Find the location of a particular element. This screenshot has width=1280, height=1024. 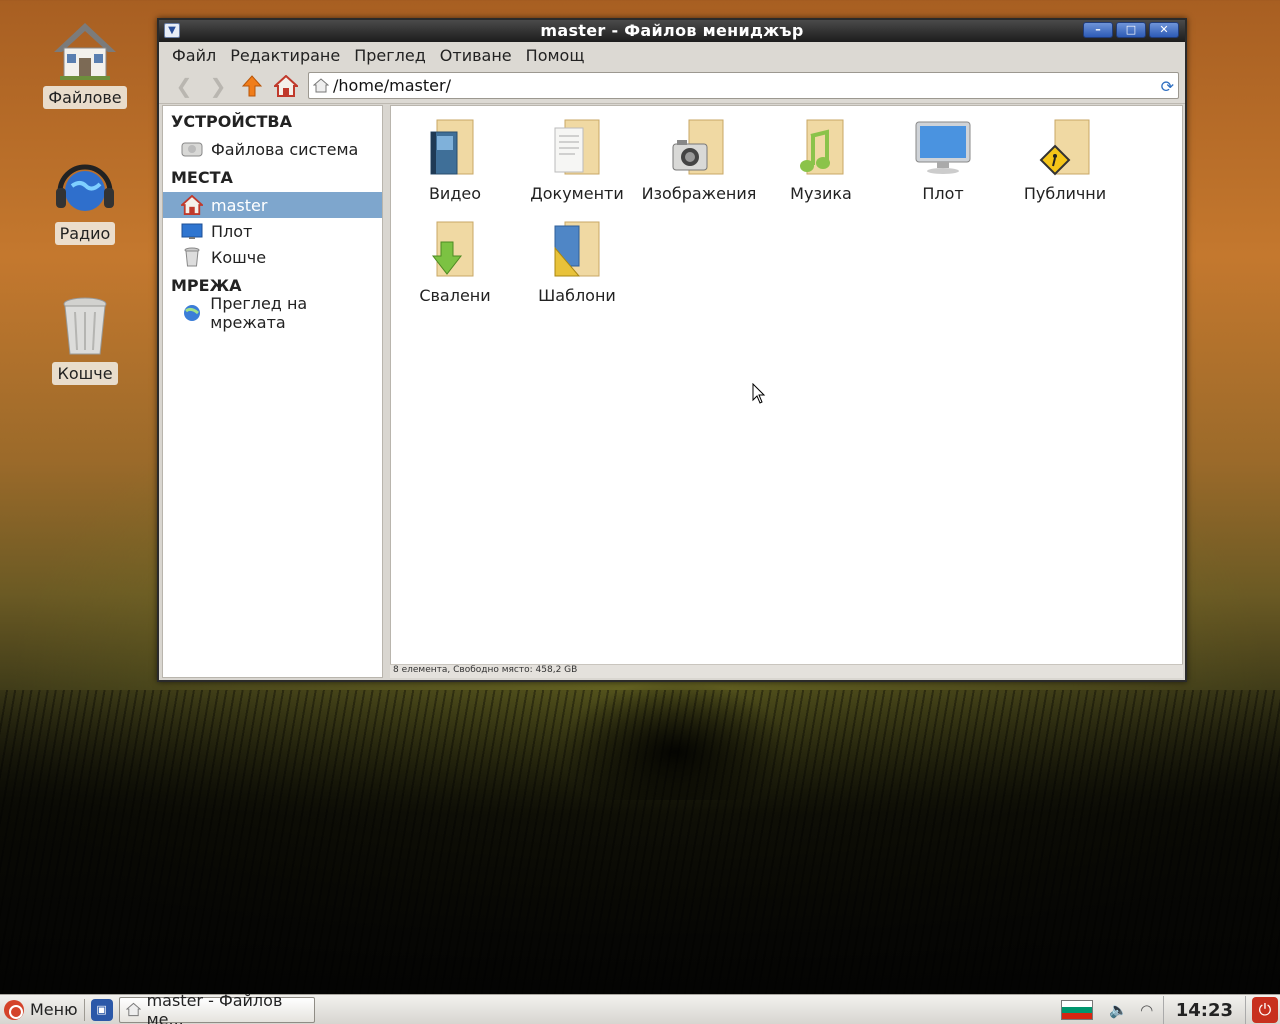

templates-folder-icon is located at coordinates (577, 249).